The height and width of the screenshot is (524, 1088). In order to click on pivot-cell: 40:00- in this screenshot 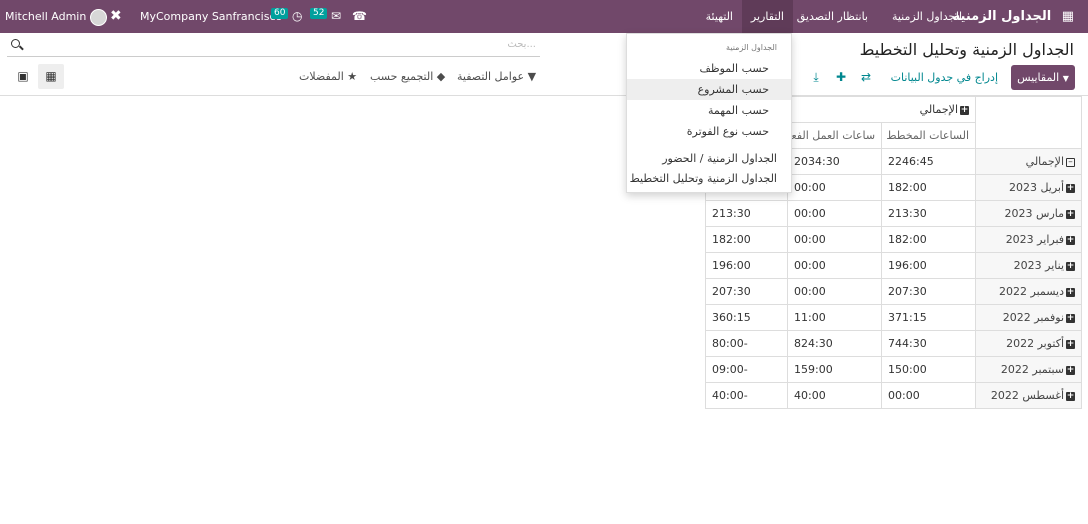, I will do `click(746, 395)`.